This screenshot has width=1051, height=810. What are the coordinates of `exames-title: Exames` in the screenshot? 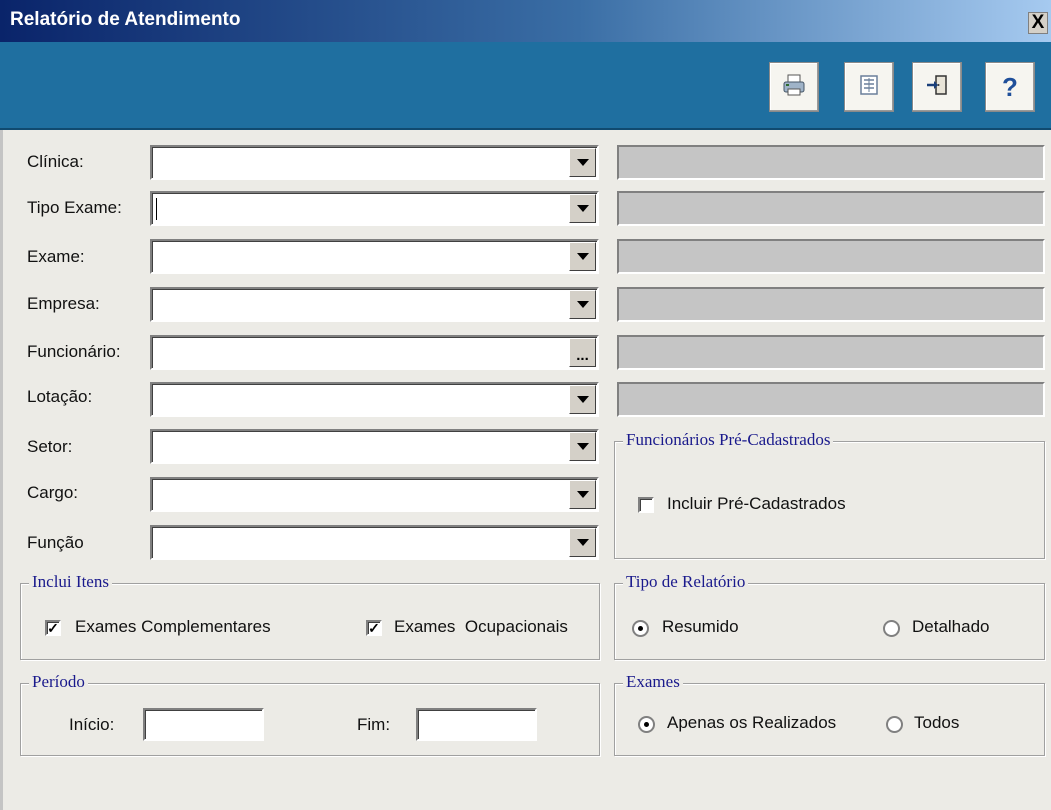 It's located at (653, 682).